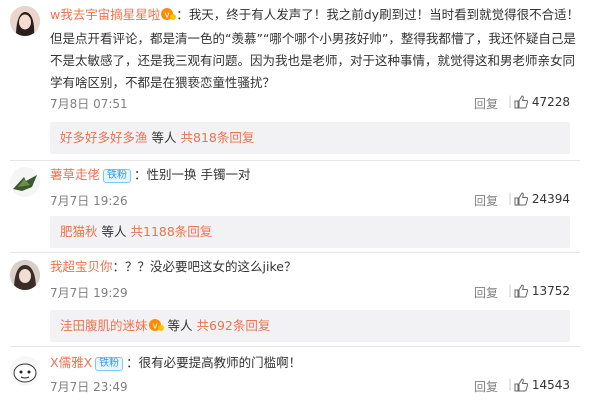 Image resolution: width=590 pixels, height=410 pixels. I want to click on comment-text: 我超宝贝你：？？没必要吧这女的这么jike？, so click(315, 267).